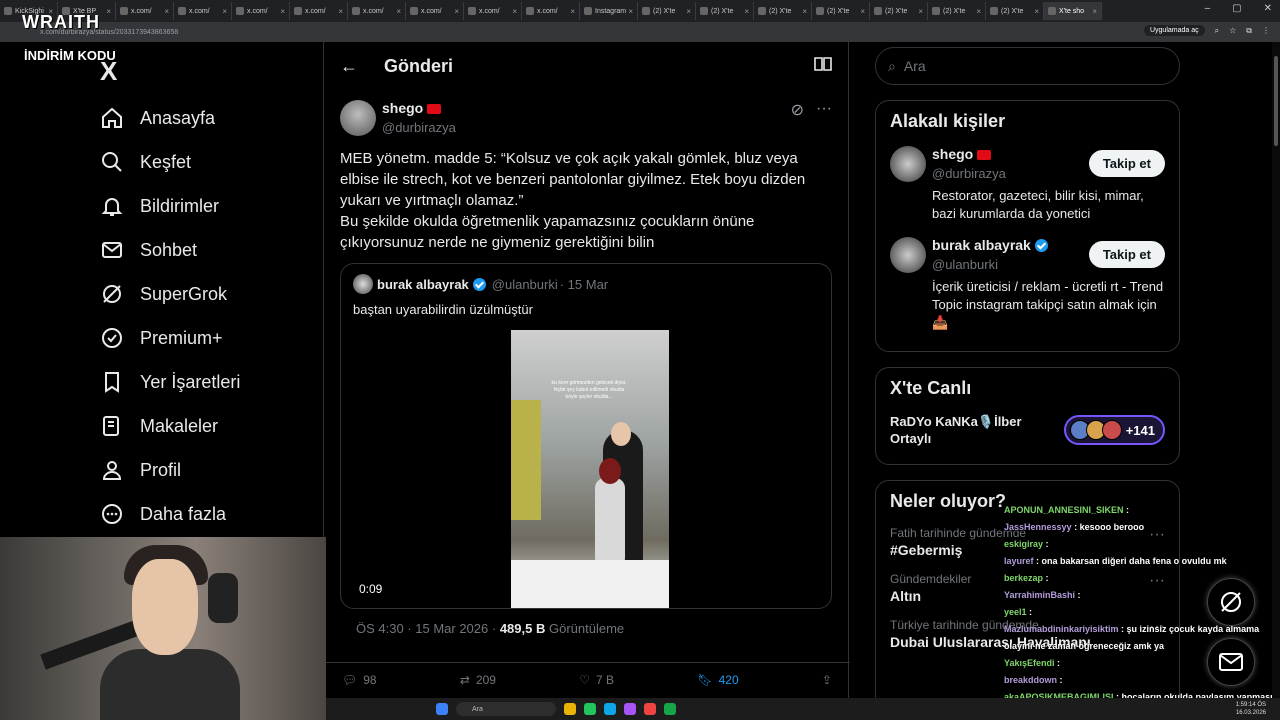  Describe the element at coordinates (349, 66) in the screenshot. I see `back-arrow-icon: ←` at that location.